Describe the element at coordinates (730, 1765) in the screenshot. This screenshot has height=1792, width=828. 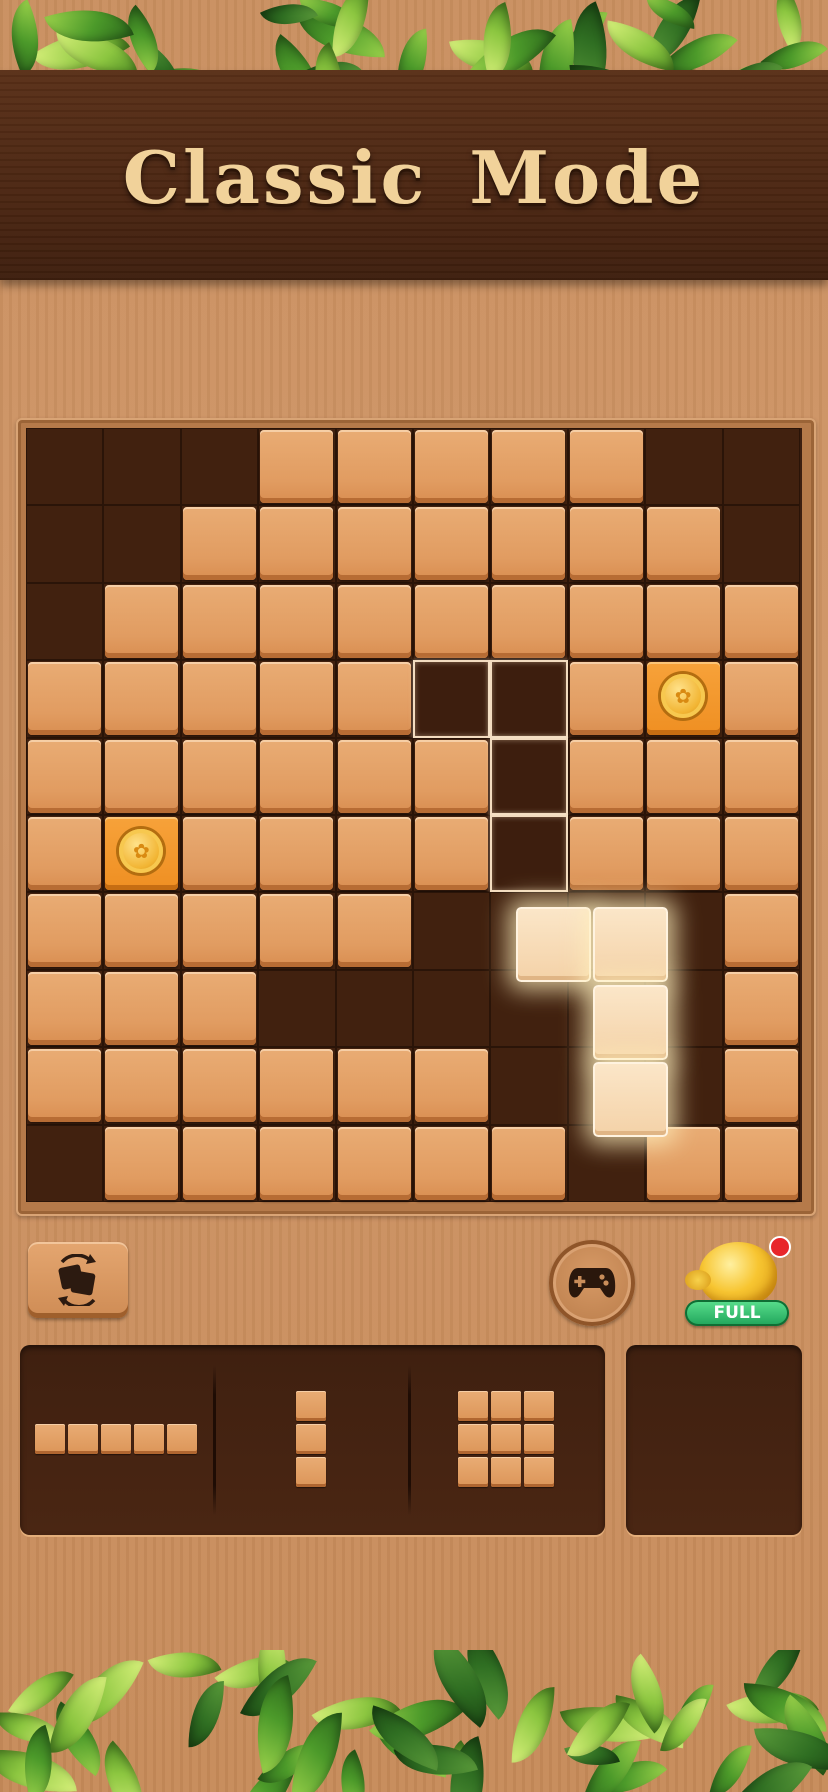
I see `leaf-decoration` at that location.